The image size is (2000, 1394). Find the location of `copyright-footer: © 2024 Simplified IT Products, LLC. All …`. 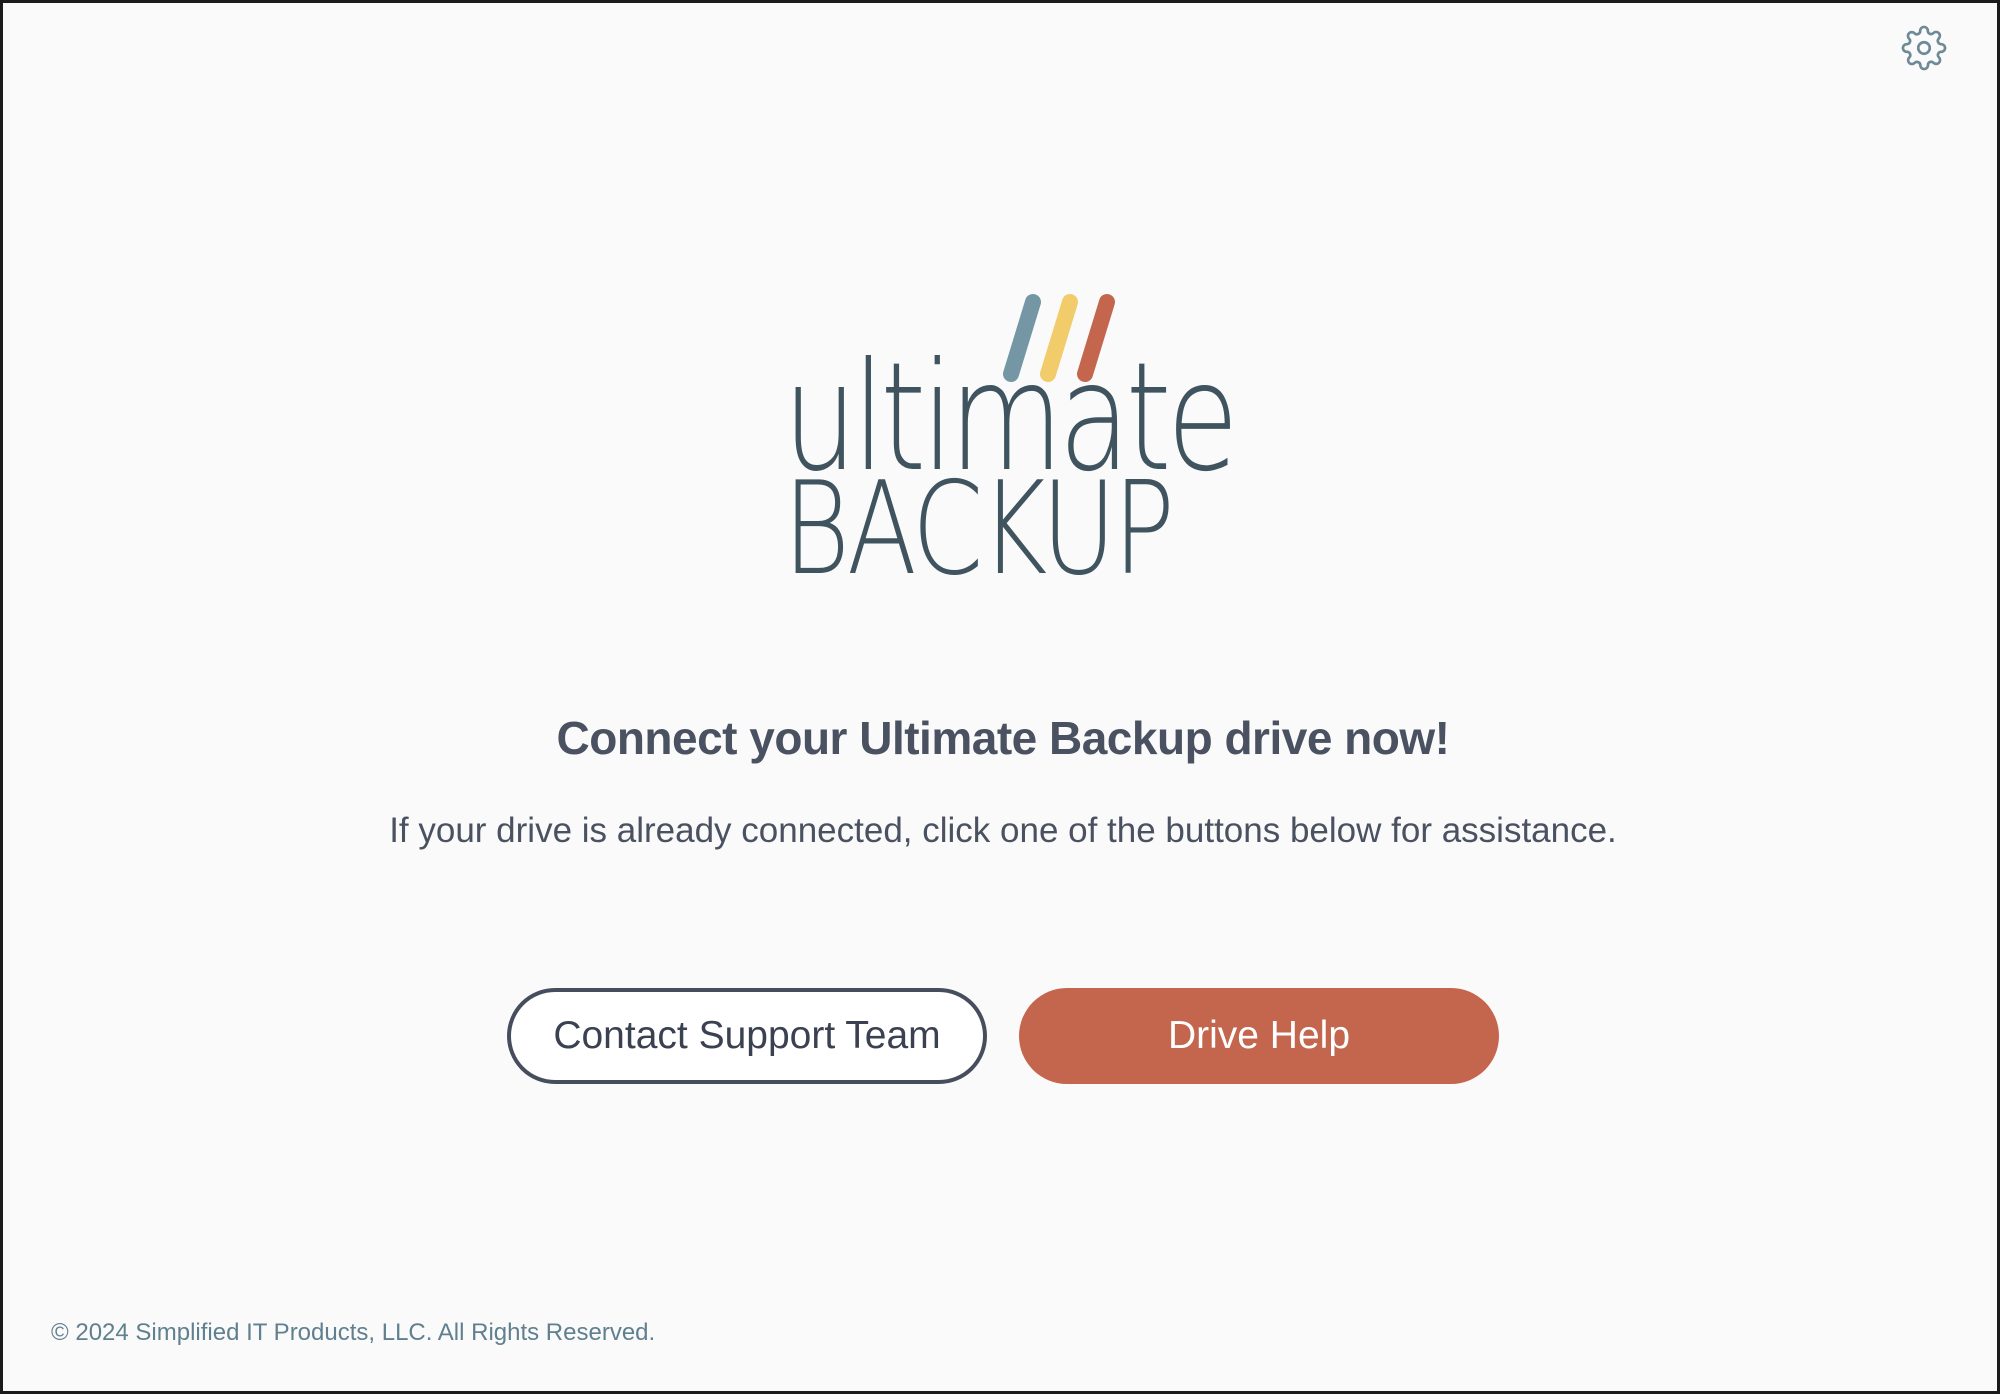

copyright-footer: © 2024 Simplified IT Products, LLC. All … is located at coordinates (353, 1332).